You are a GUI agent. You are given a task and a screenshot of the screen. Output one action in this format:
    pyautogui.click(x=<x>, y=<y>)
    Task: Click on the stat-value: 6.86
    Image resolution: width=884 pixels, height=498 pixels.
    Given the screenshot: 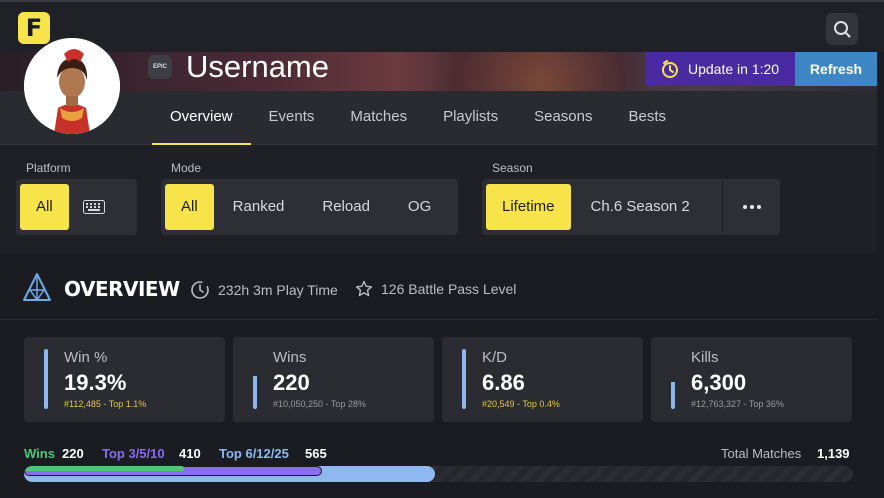 What is the action you would take?
    pyautogui.click(x=503, y=382)
    